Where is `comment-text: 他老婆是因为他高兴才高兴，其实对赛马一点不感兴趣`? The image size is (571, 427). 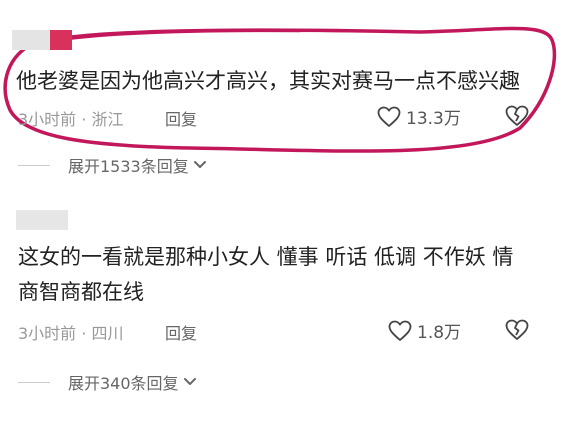
comment-text: 他老婆是因为他高兴才高兴，其实对赛马一点不感兴趣 is located at coordinates (268, 81).